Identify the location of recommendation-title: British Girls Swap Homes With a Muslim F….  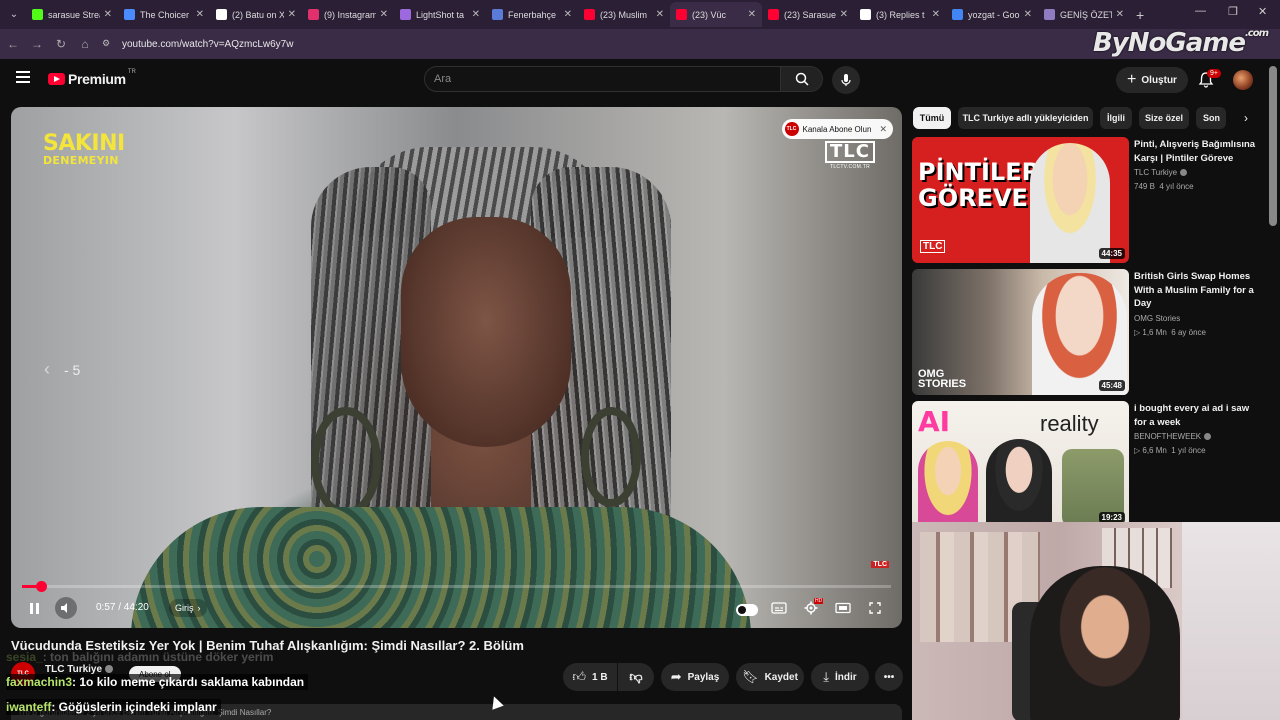
(1197, 290).